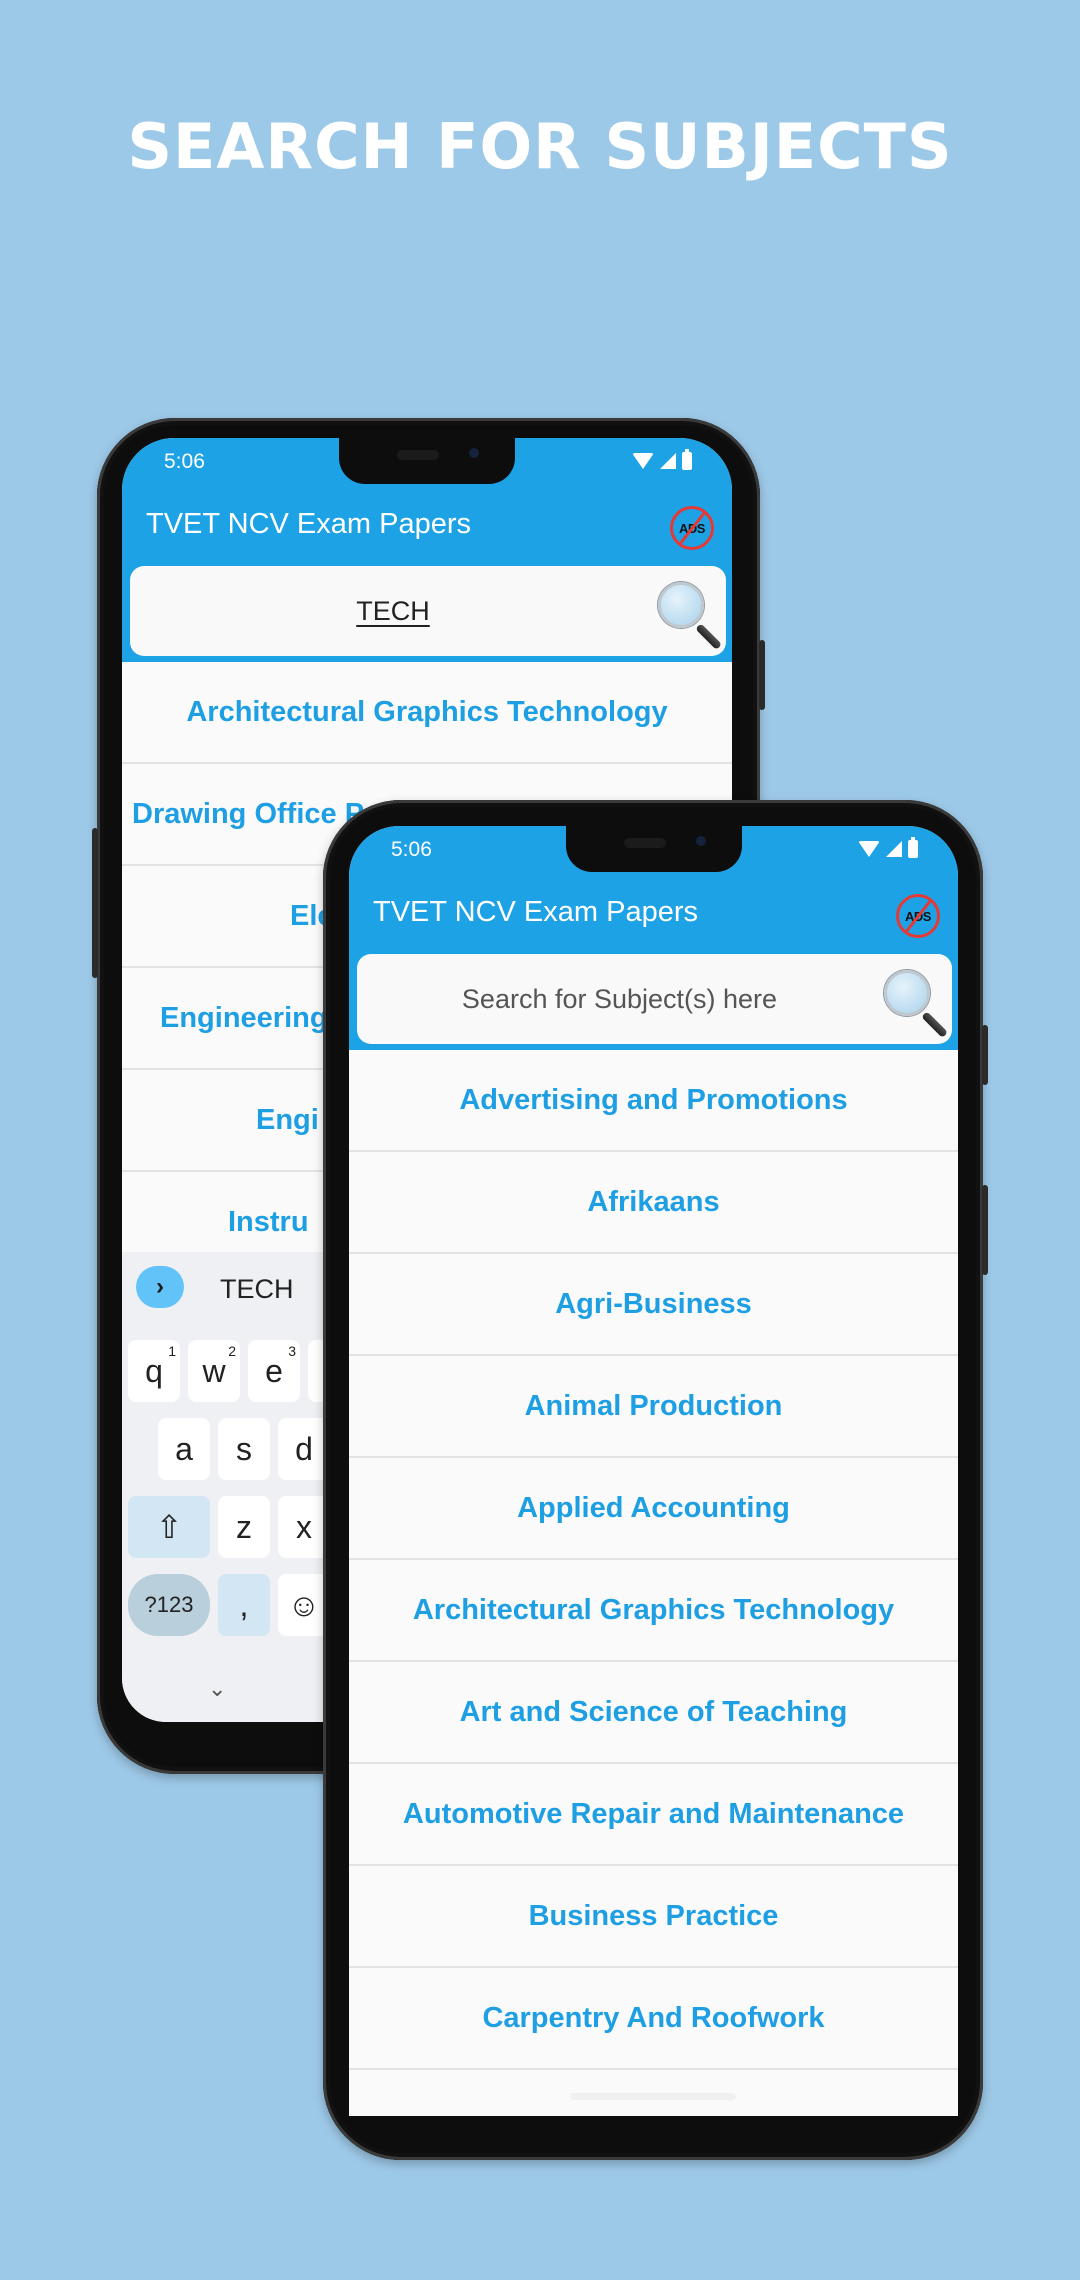 This screenshot has width=1080, height=2280. Describe the element at coordinates (257, 1289) in the screenshot. I see `keyboard-suggestion: TECH` at that location.